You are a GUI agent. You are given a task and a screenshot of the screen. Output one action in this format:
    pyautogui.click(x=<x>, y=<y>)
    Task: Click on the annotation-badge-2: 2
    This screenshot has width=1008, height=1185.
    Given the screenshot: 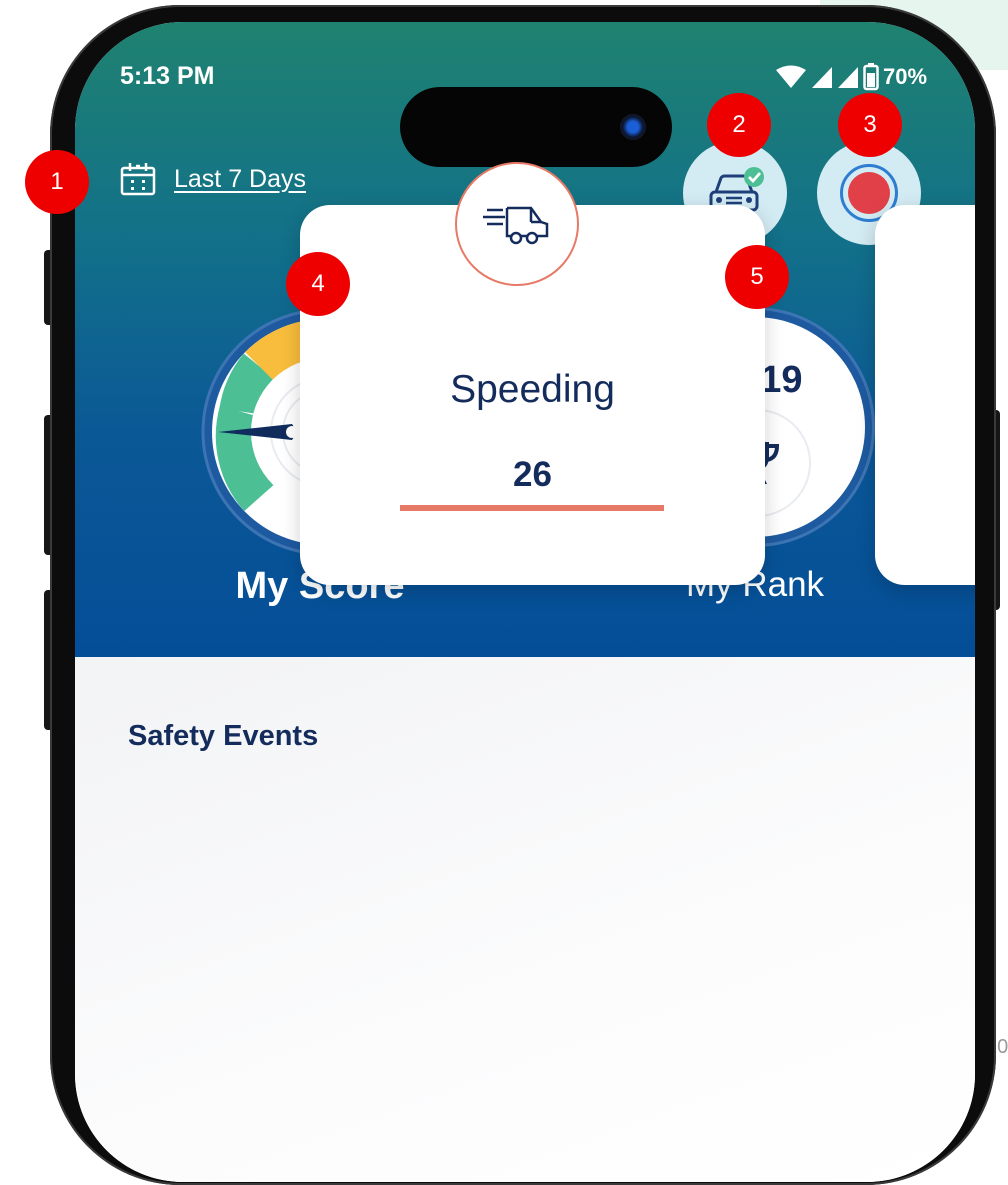 What is the action you would take?
    pyautogui.click(x=739, y=125)
    